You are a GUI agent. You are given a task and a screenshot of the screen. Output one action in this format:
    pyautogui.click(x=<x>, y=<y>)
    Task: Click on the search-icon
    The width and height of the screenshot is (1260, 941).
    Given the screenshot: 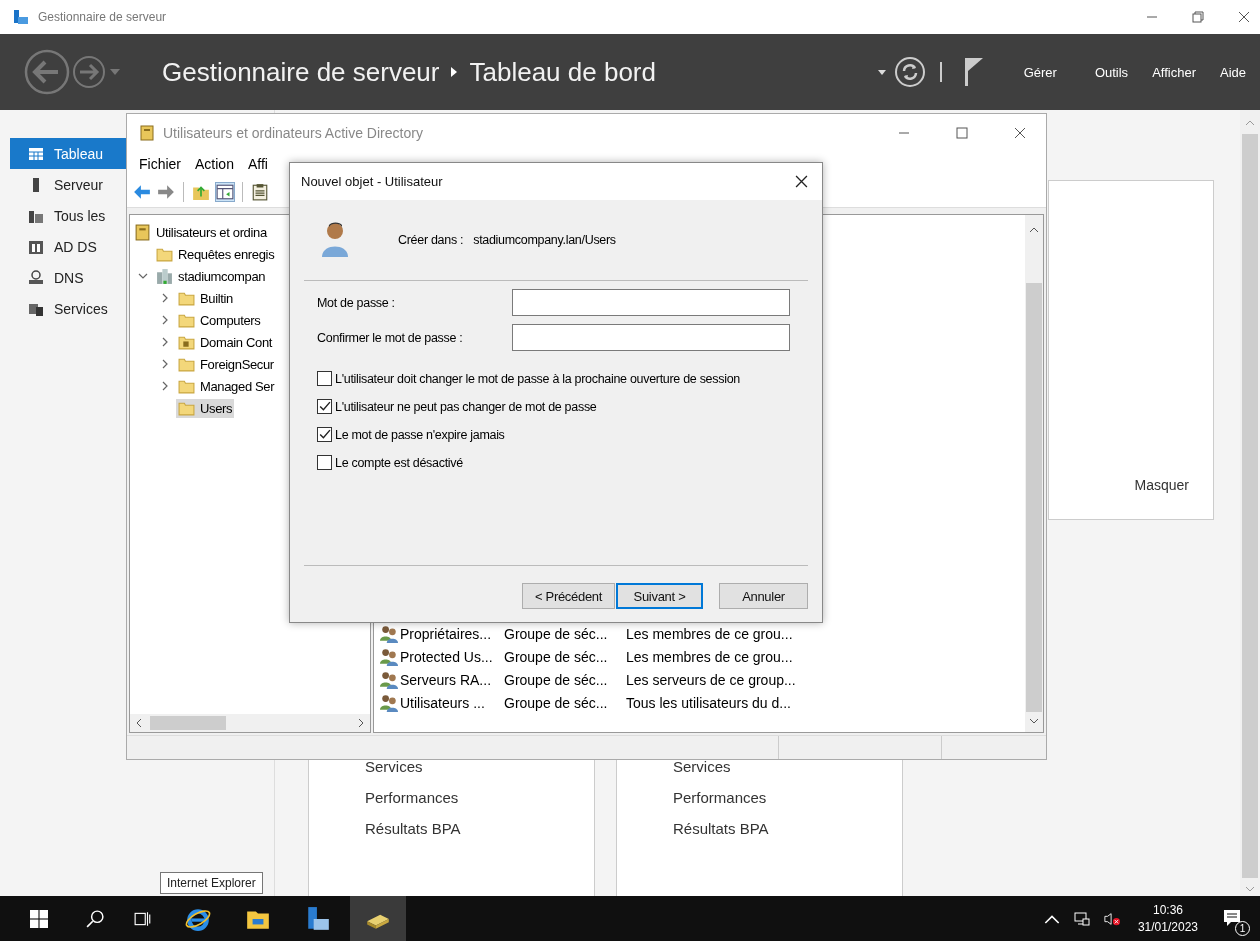 What is the action you would take?
    pyautogui.click(x=95, y=918)
    